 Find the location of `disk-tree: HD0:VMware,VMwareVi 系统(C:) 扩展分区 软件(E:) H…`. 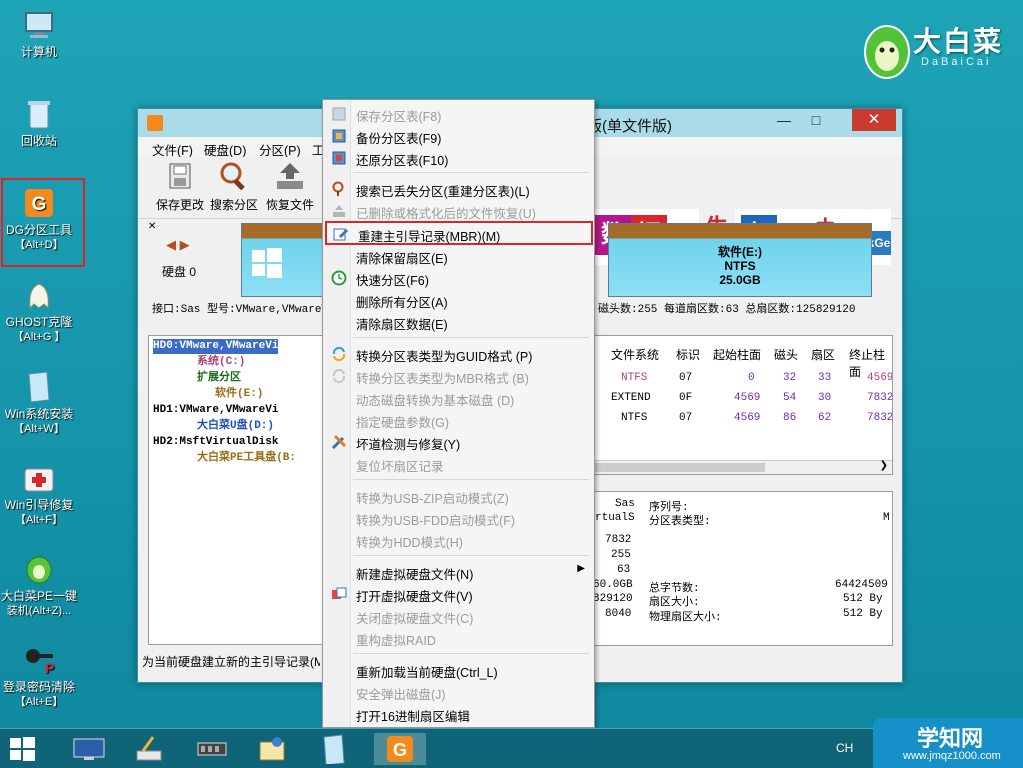

disk-tree: HD0:VMware,VMwareVi 系统(C:) 扩展分区 软件(E:) H… is located at coordinates (235, 490).